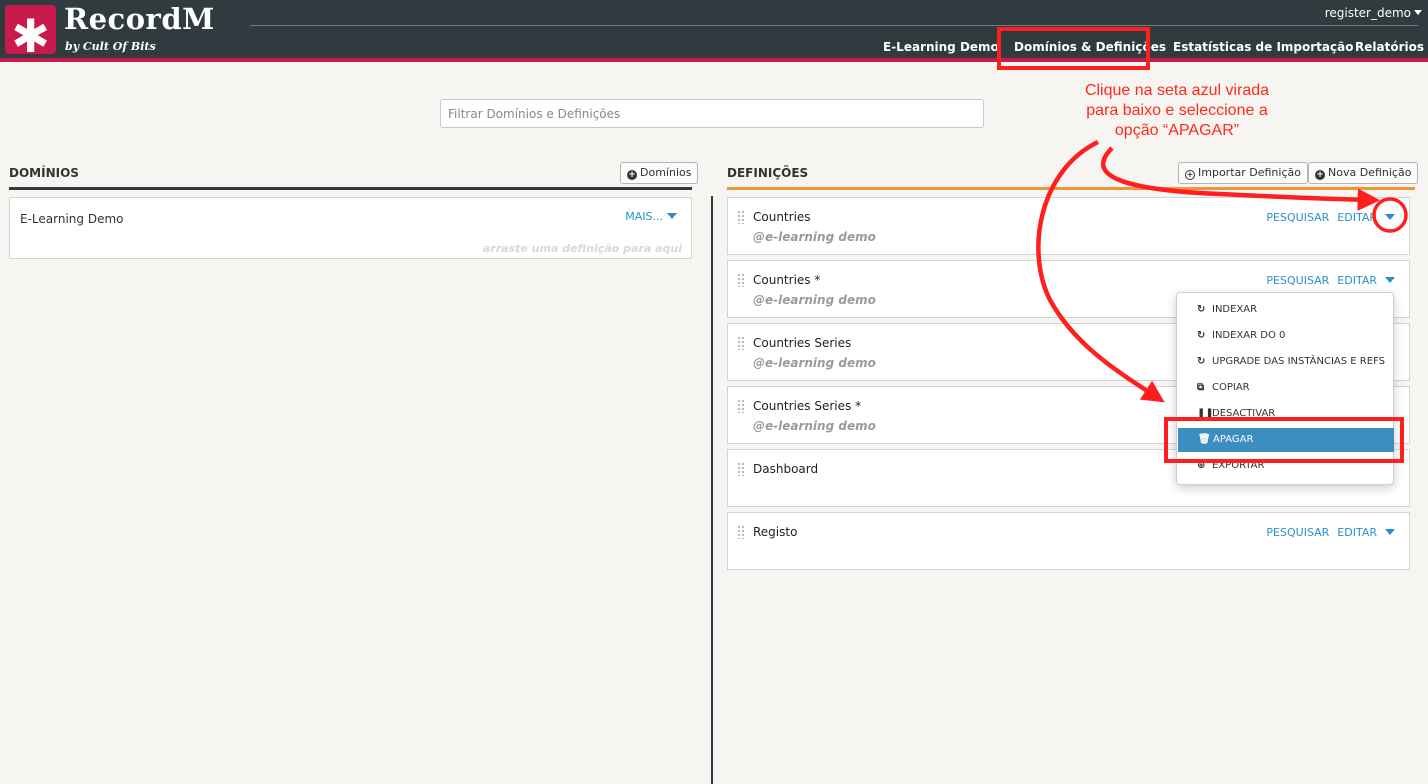 The width and height of the screenshot is (1428, 784). Describe the element at coordinates (1222, 271) in the screenshot. I see `annotation-arrows` at that location.